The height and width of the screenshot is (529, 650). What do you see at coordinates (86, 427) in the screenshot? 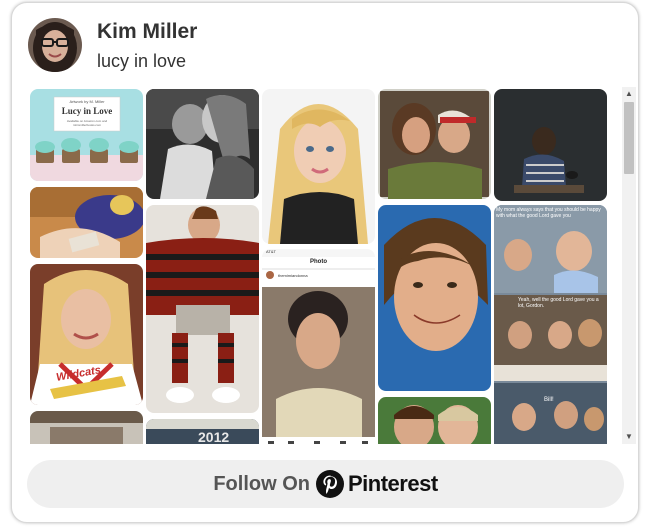
I see `pin-building` at bounding box center [86, 427].